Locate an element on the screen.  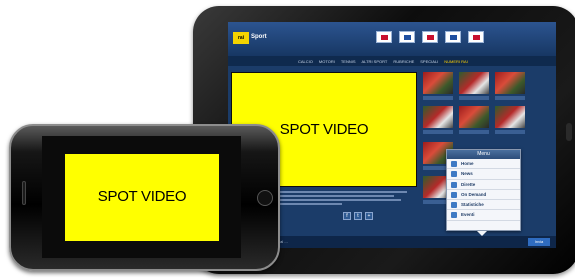
tablet-home-button is located at coordinates (569, 132).